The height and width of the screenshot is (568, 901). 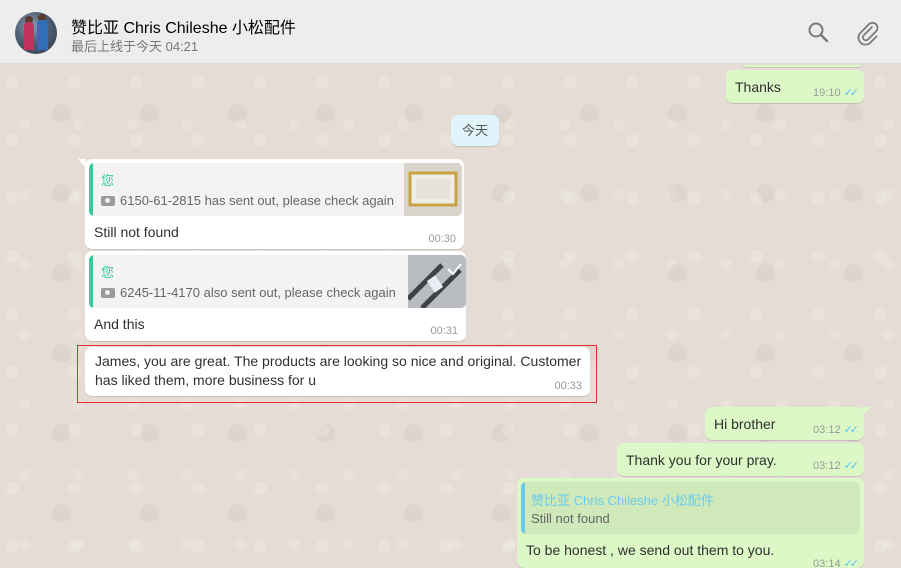 I want to click on contact-name: 赞比亚 Chris Chileshe 小松配件, so click(x=183, y=26).